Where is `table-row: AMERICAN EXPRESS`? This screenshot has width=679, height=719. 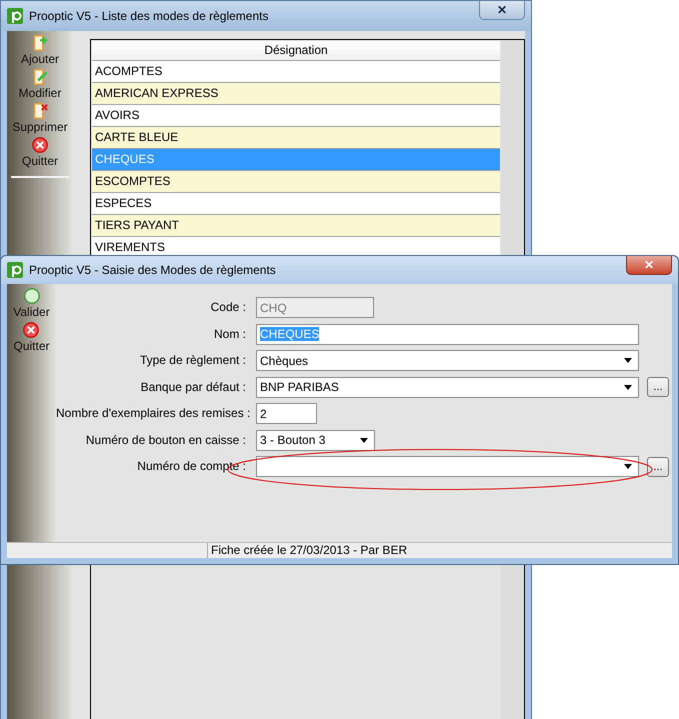
table-row: AMERICAN EXPRESS is located at coordinates (296, 94).